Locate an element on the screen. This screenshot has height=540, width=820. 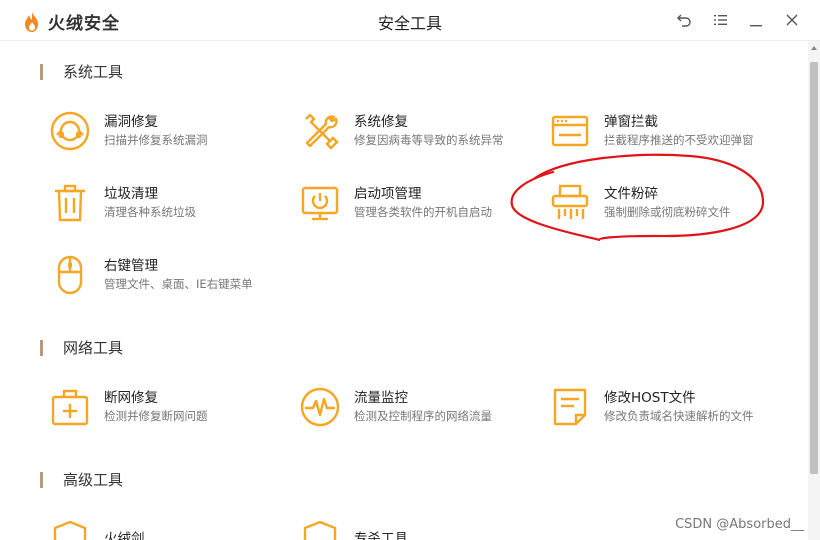
tool-junk-clean: 垃圾清理 清理各种系统垃圾 is located at coordinates (170, 203).